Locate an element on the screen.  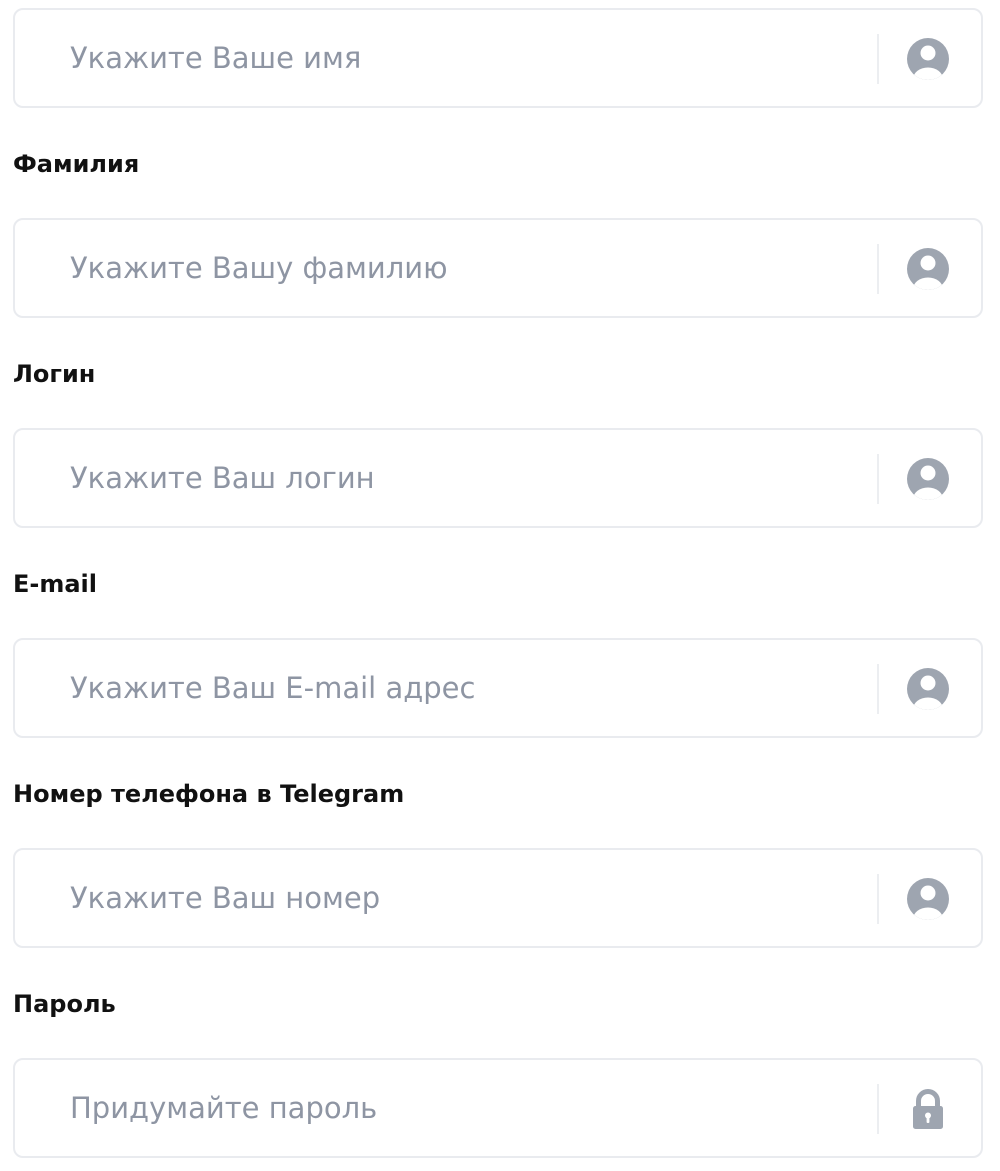
telegram-phone-label: Номер телефона в Telegram is located at coordinates (209, 794).